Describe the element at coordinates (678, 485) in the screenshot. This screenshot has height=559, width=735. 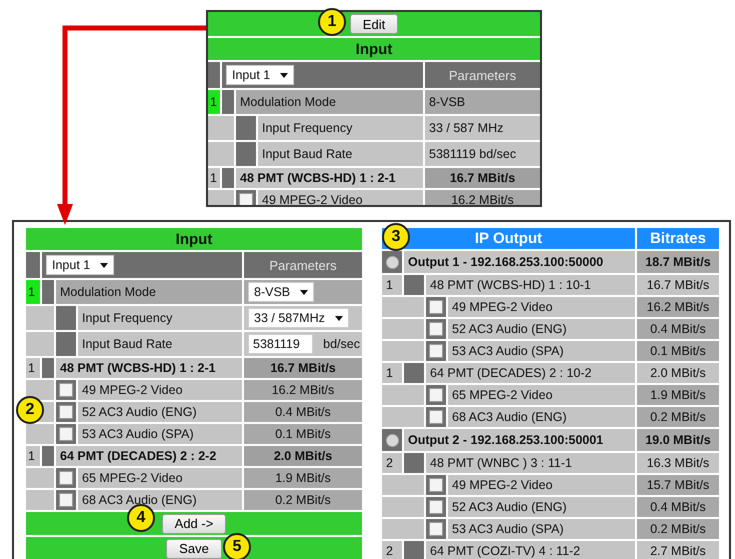
I see `table-cell: 15.7 MBit/s` at that location.